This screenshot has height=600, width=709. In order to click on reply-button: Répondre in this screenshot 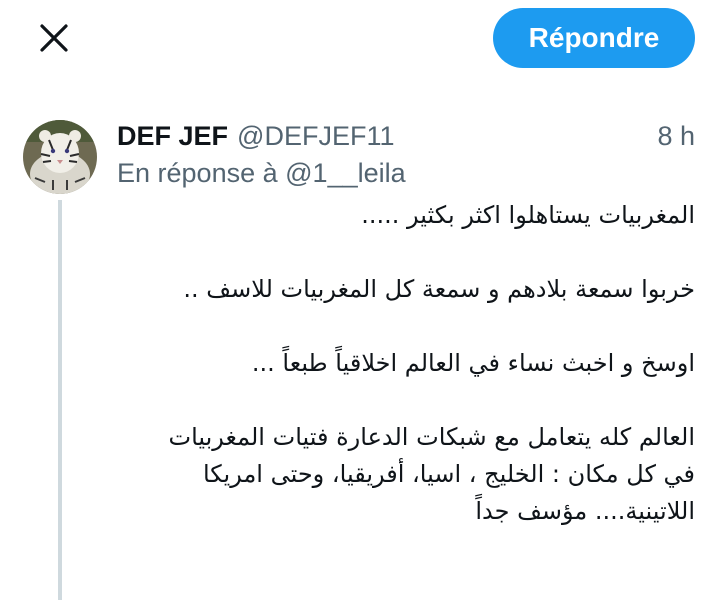, I will do `click(594, 38)`.